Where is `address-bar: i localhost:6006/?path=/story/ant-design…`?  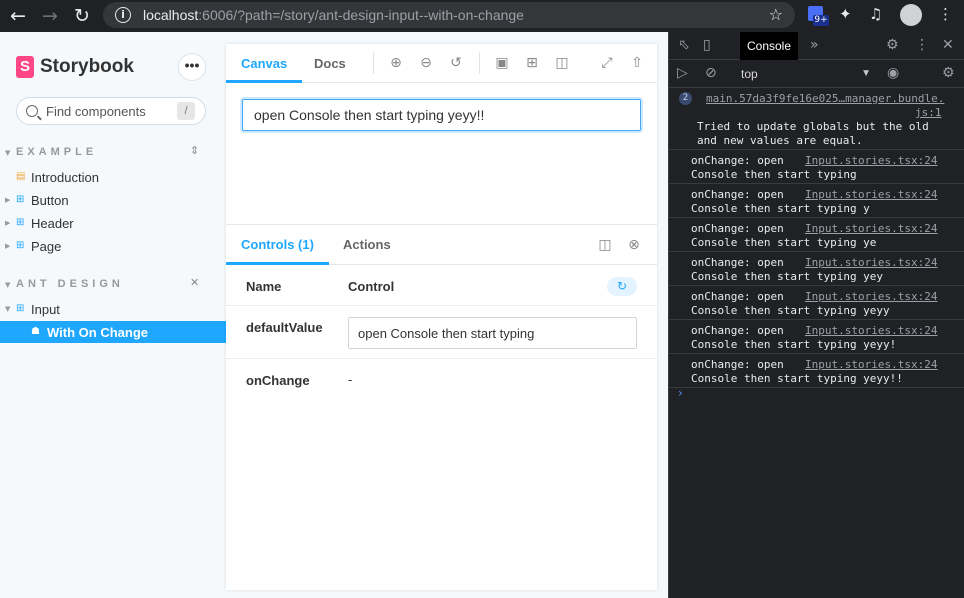
address-bar: i localhost:6006/?path=/story/ant-design… is located at coordinates (449, 15).